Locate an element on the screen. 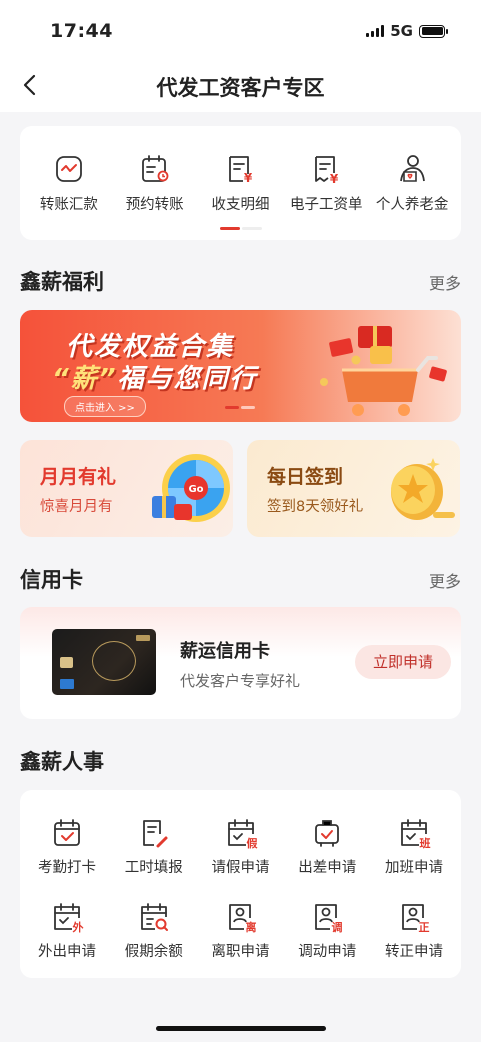 The image size is (481, 1042). credit-card-description: 代发客户专享好礼 is located at coordinates (240, 681).